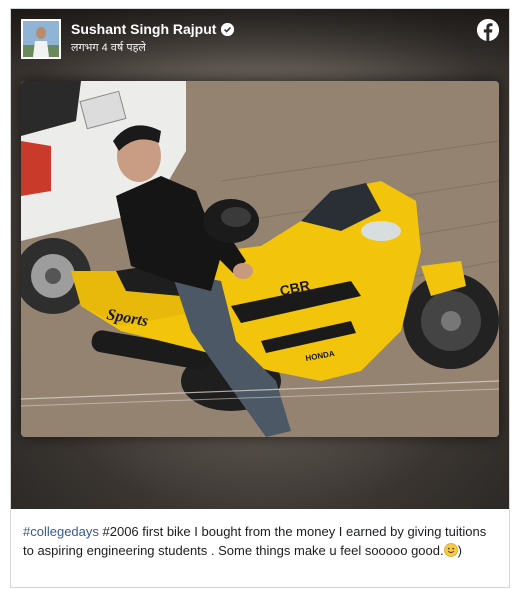 The height and width of the screenshot is (590, 518). I want to click on author-row: Sushant Singh Rajput, so click(153, 29).